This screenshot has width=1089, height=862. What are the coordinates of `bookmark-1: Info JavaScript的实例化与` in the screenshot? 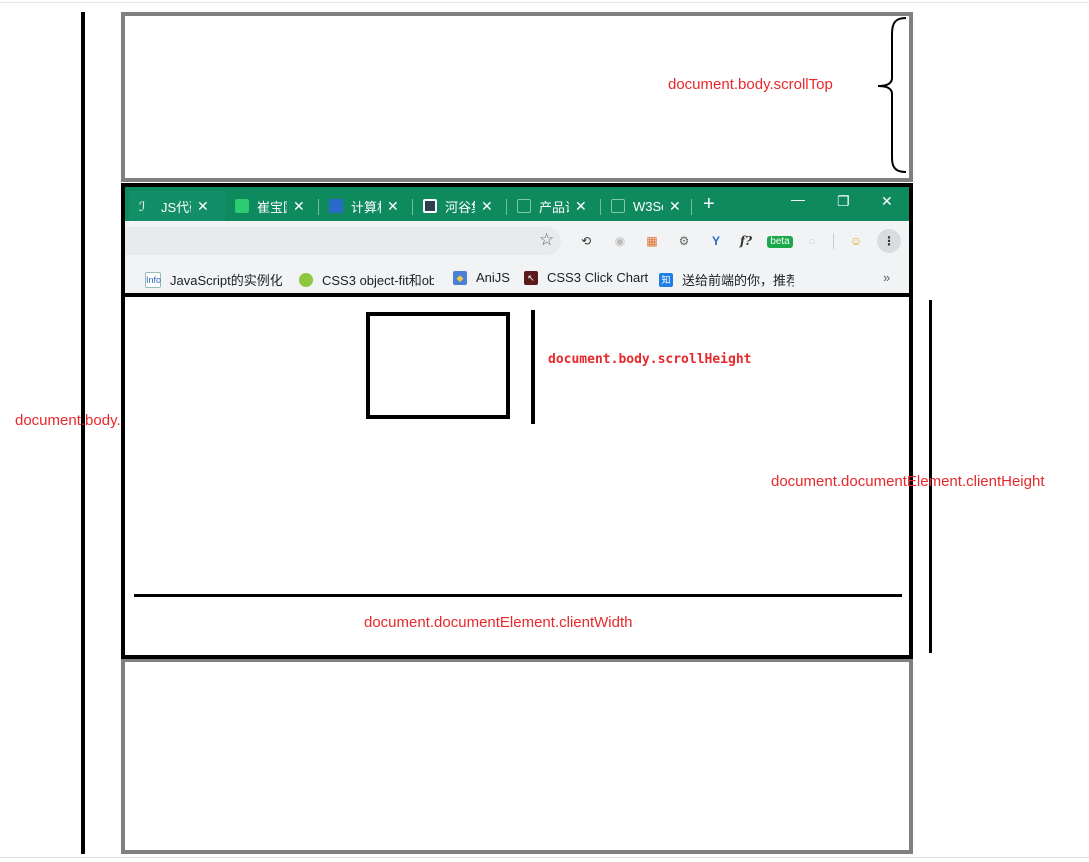 It's located at (213, 279).